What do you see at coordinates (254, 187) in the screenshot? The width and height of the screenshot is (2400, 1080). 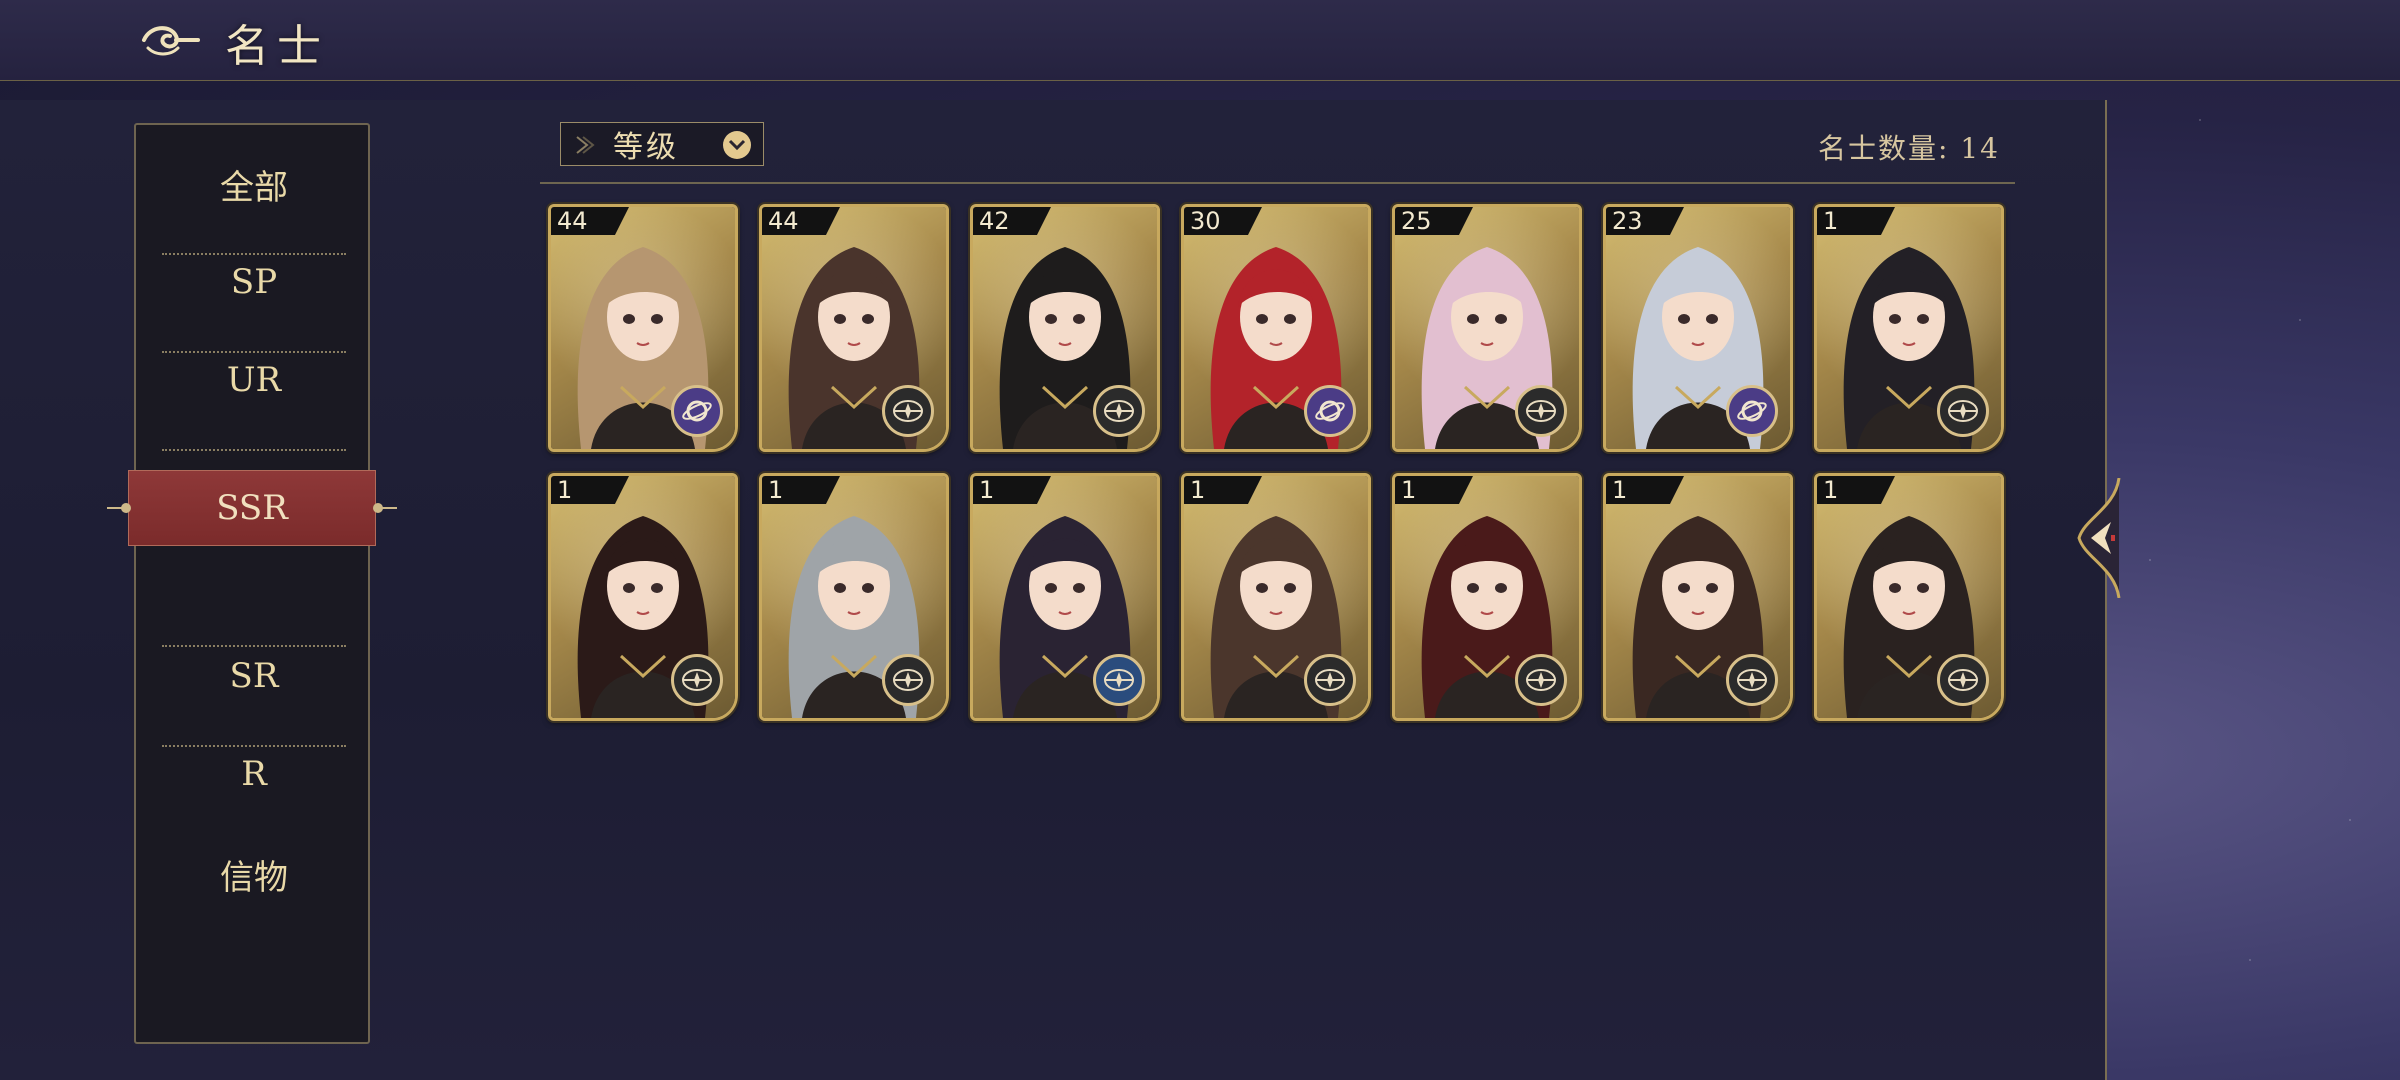 I see `sidebar-item-label: 全部` at bounding box center [254, 187].